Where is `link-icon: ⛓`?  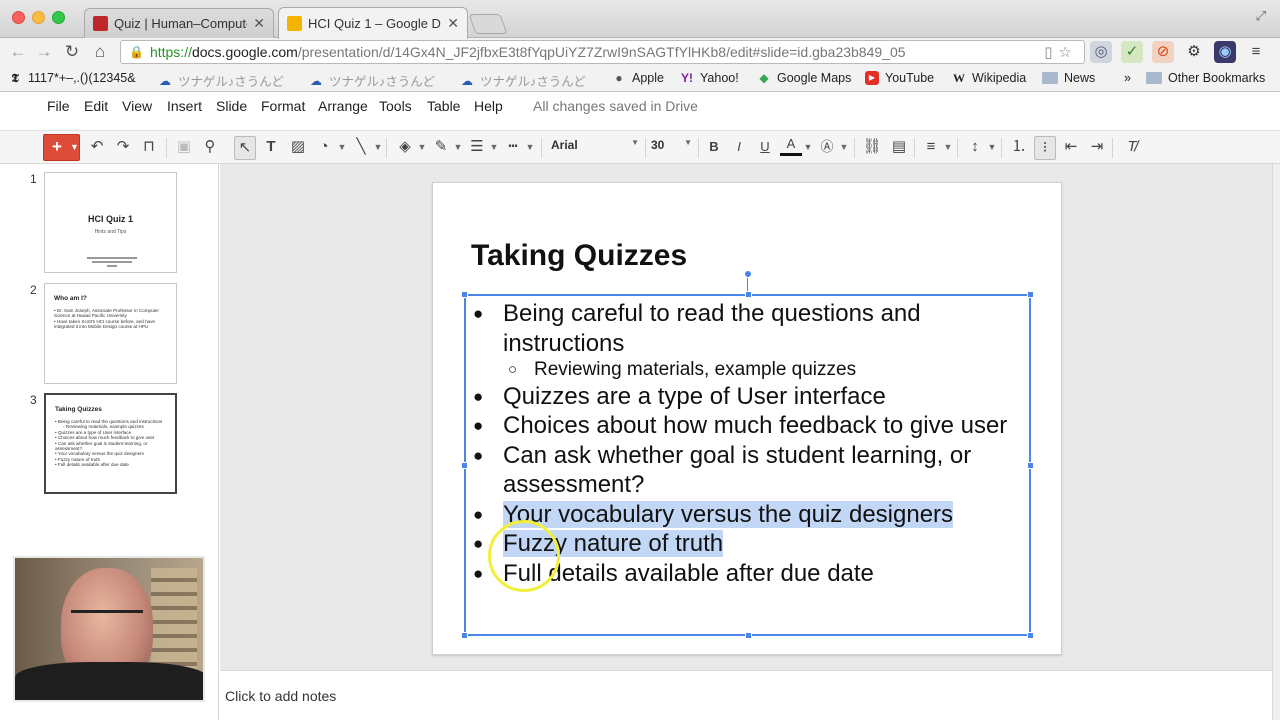
link-icon: ⛓ is located at coordinates (872, 147).